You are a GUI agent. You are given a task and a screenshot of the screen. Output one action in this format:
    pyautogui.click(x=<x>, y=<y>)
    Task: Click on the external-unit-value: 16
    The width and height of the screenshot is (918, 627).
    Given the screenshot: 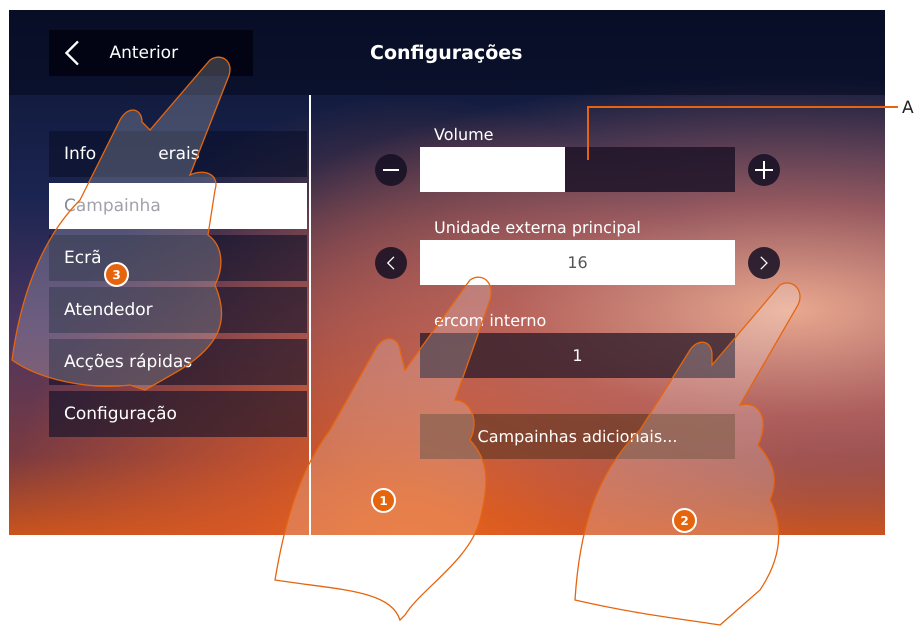 What is the action you would take?
    pyautogui.click(x=577, y=262)
    